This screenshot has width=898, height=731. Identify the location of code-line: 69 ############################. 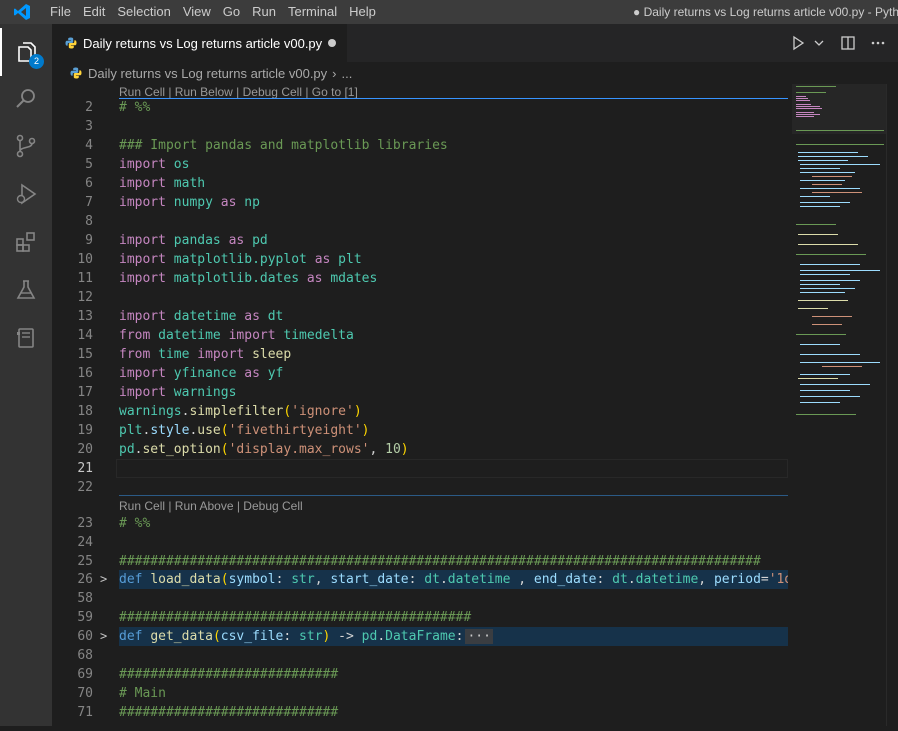
(208, 674).